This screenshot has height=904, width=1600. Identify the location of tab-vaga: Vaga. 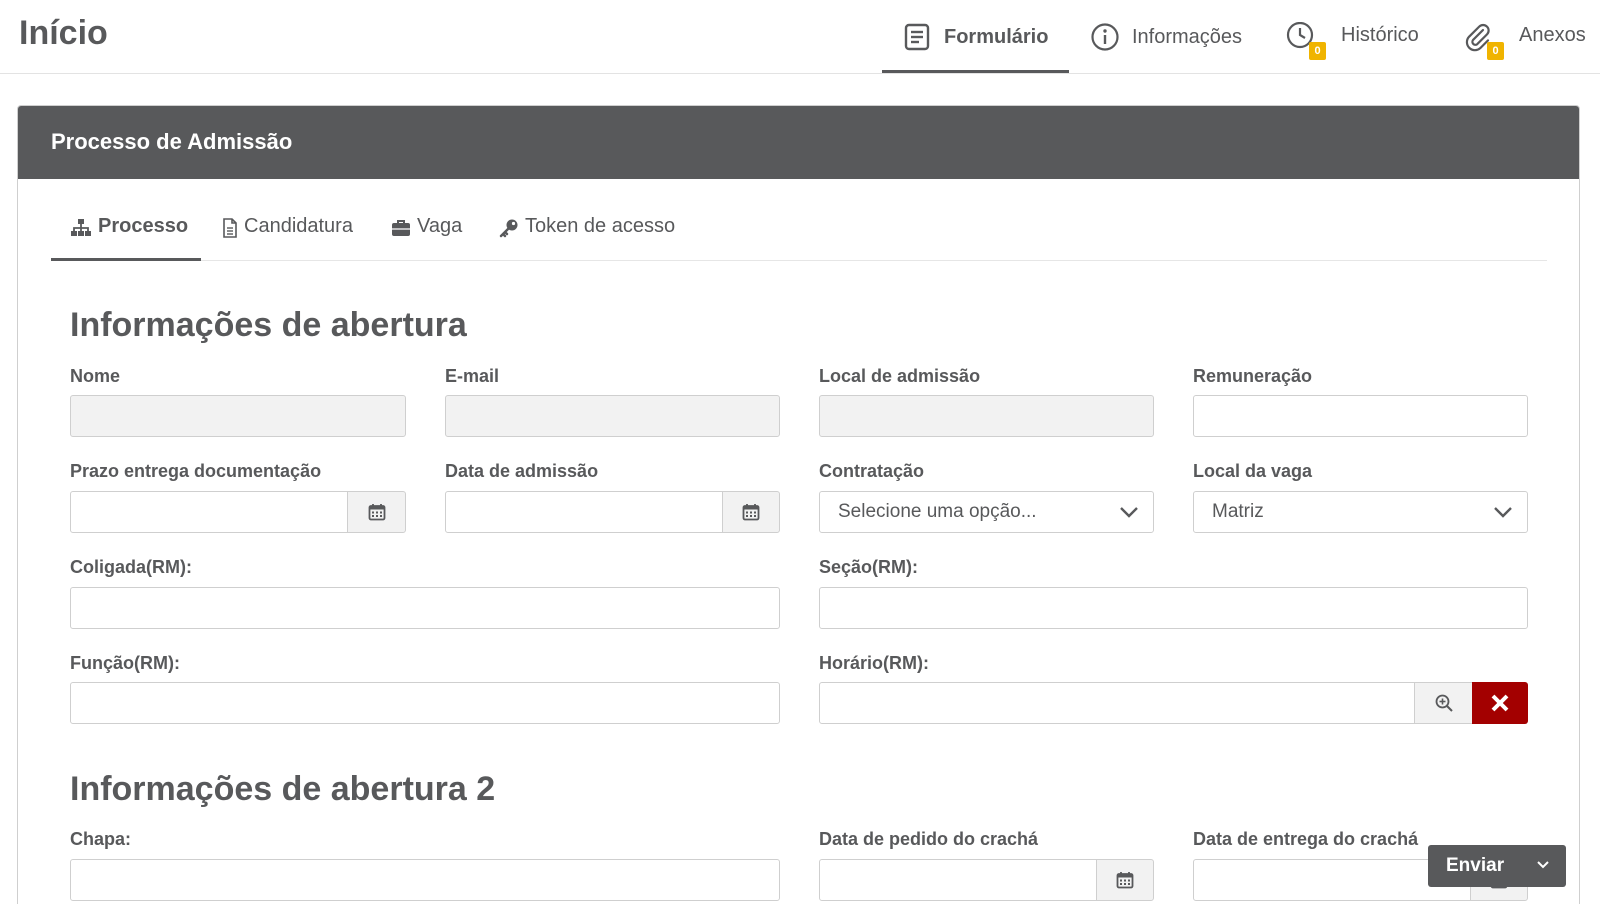
(426, 237).